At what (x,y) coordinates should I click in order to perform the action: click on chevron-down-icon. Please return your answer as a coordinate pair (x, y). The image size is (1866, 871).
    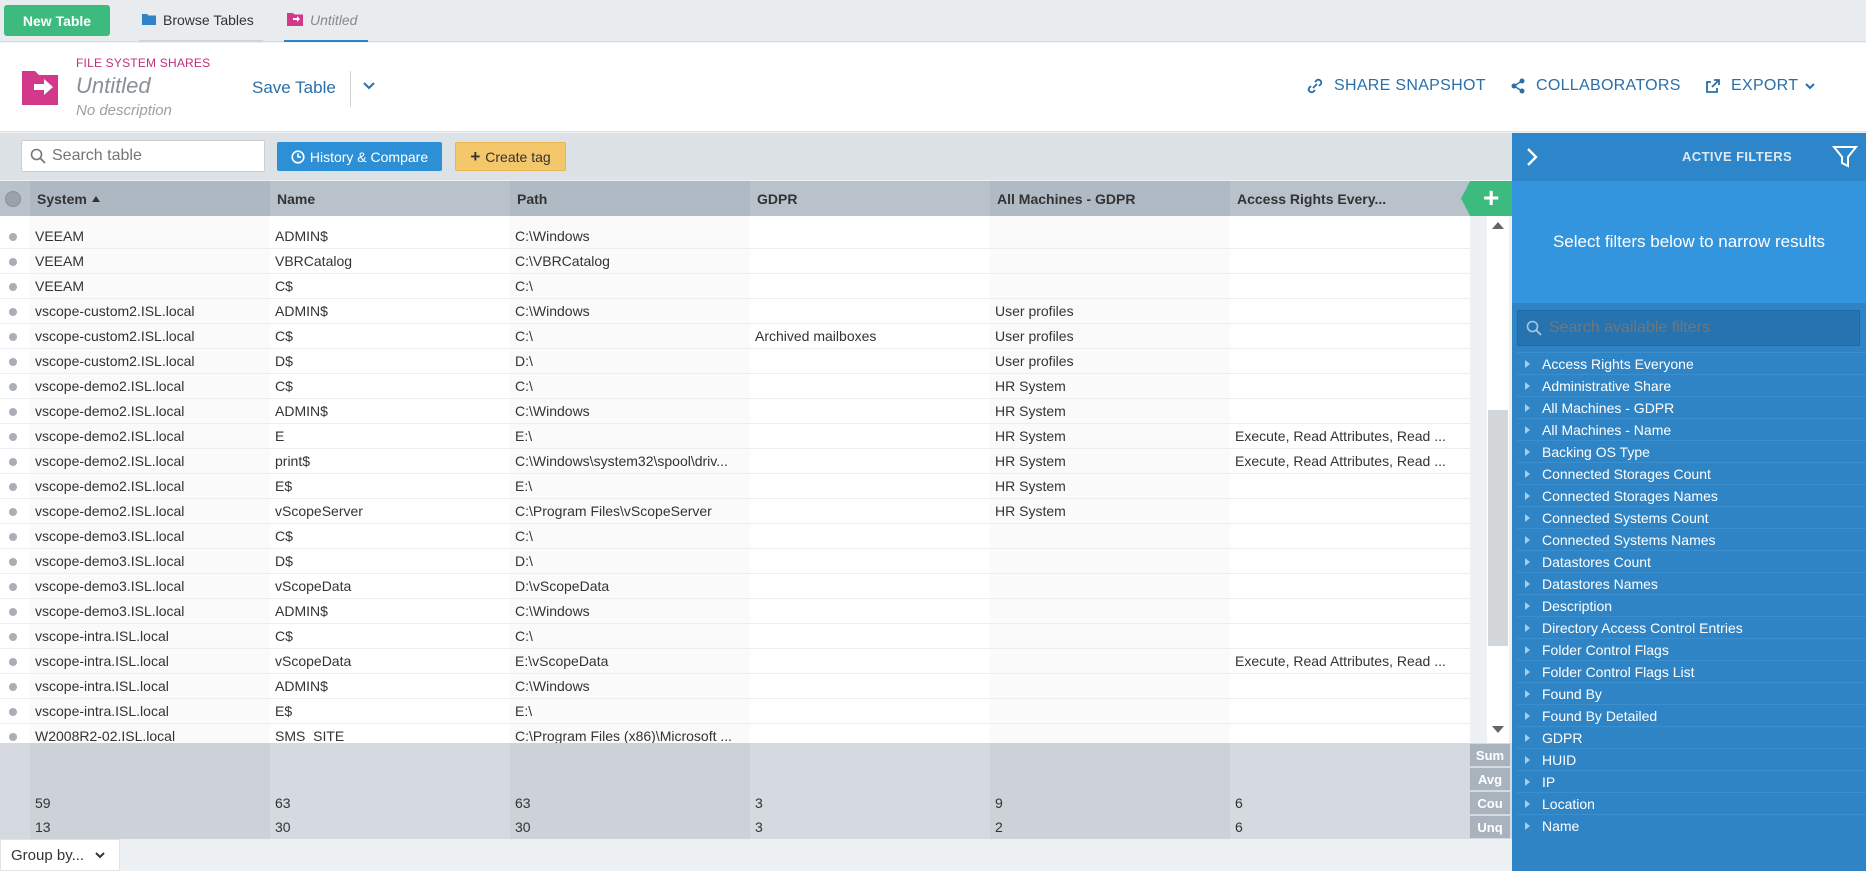
    Looking at the image, I should click on (370, 87).